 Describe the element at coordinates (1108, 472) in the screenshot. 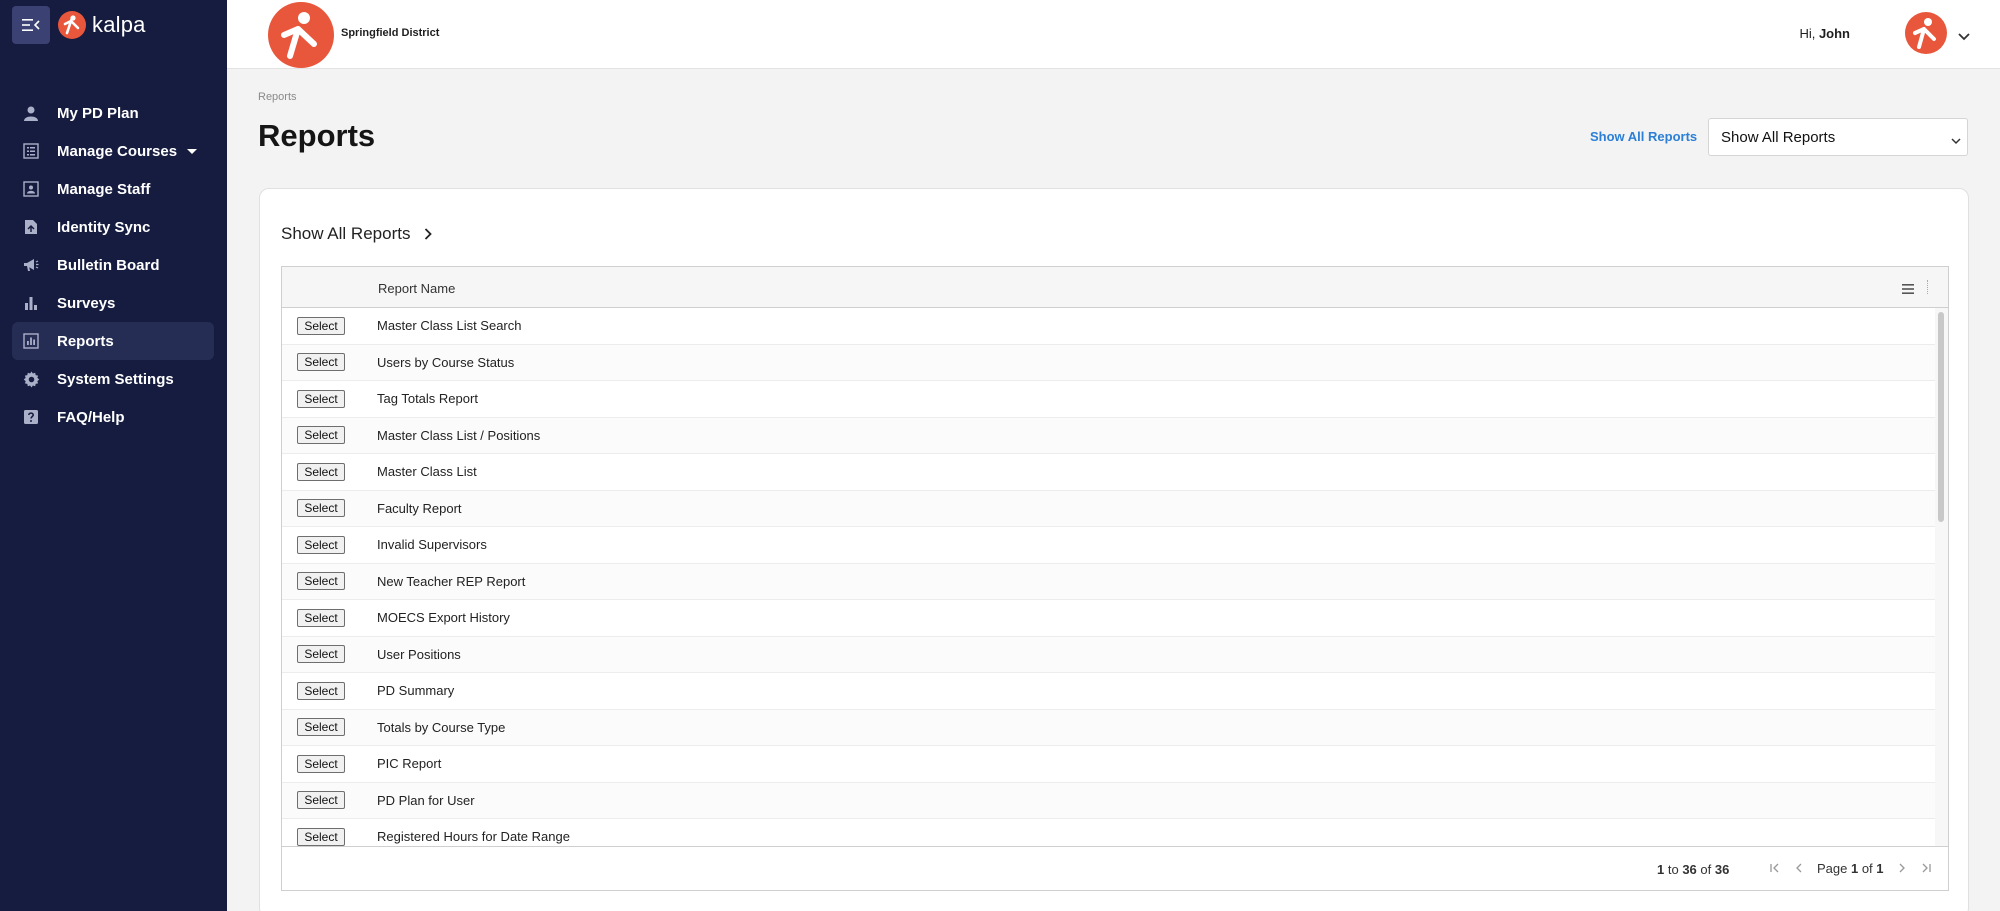

I see `table-row: Select Master Class List` at that location.